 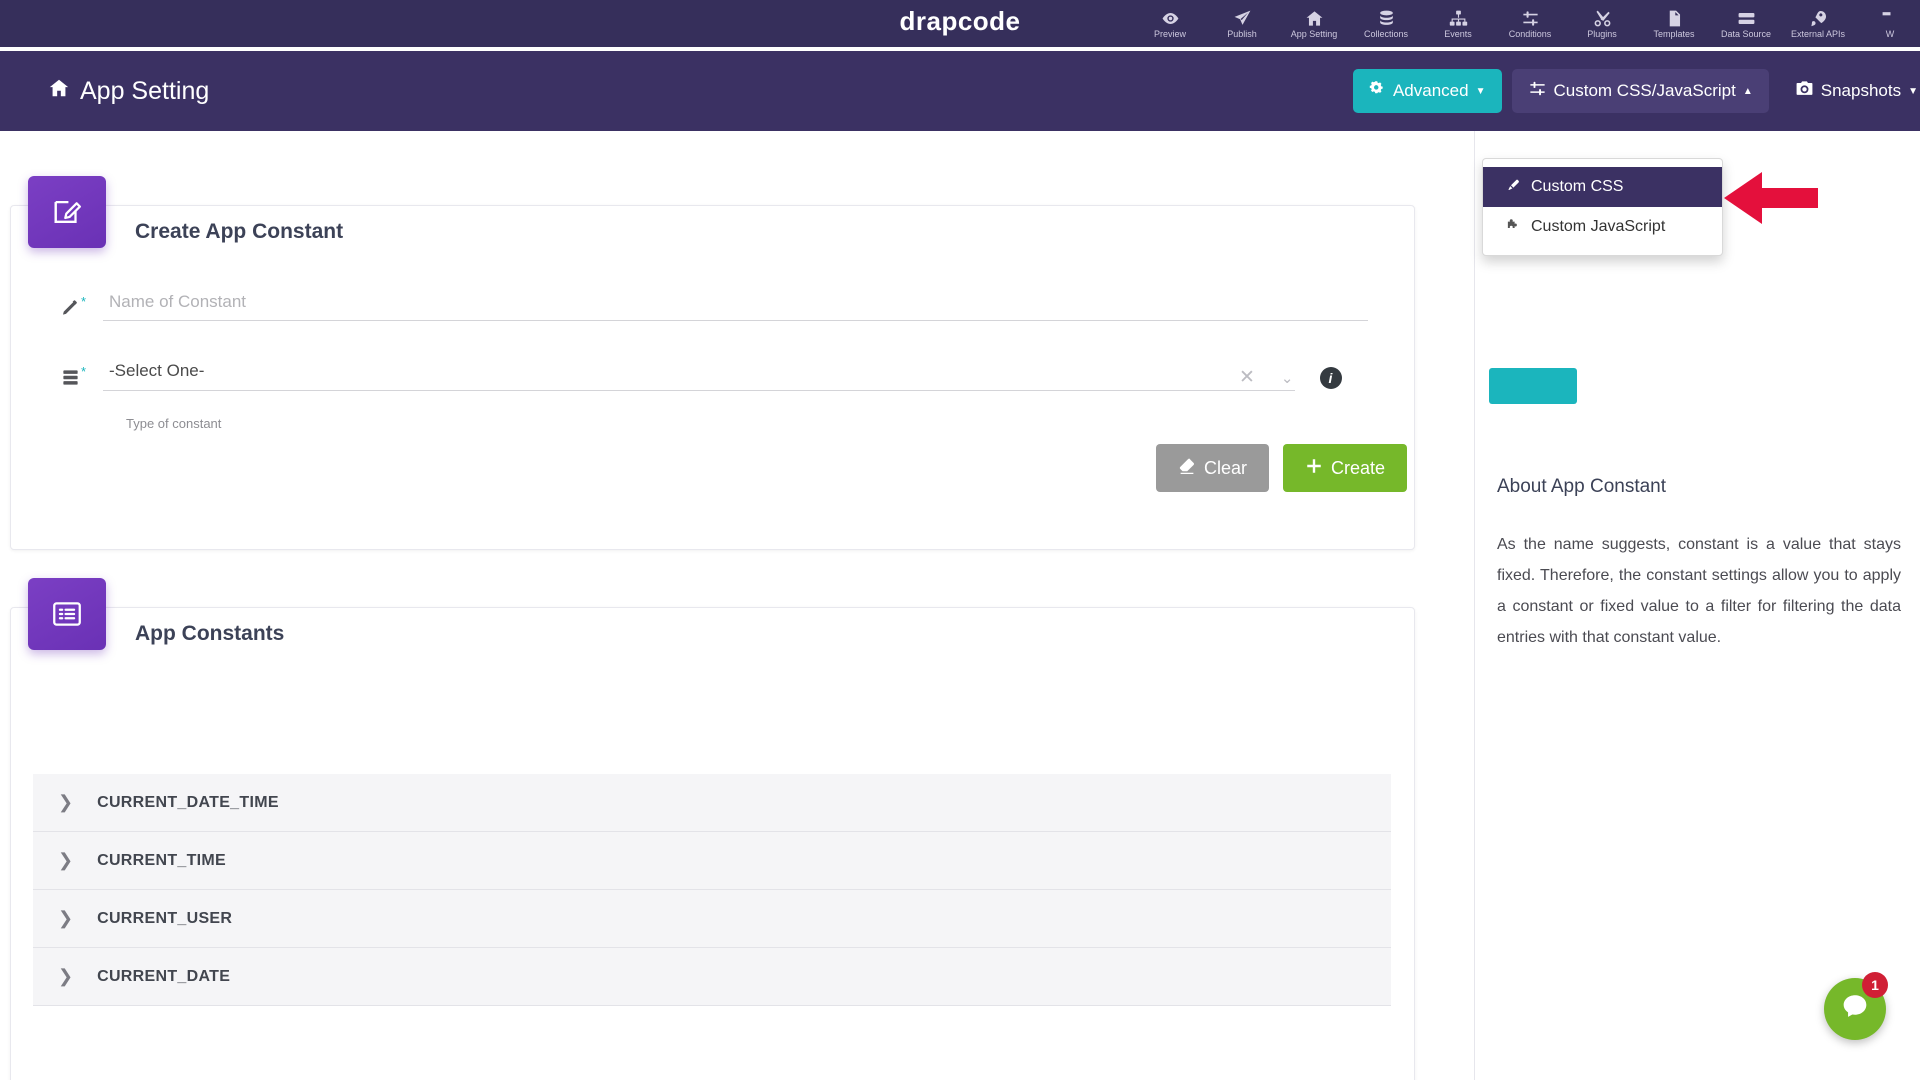 I want to click on documentation-accent-bar, so click(x=1533, y=386).